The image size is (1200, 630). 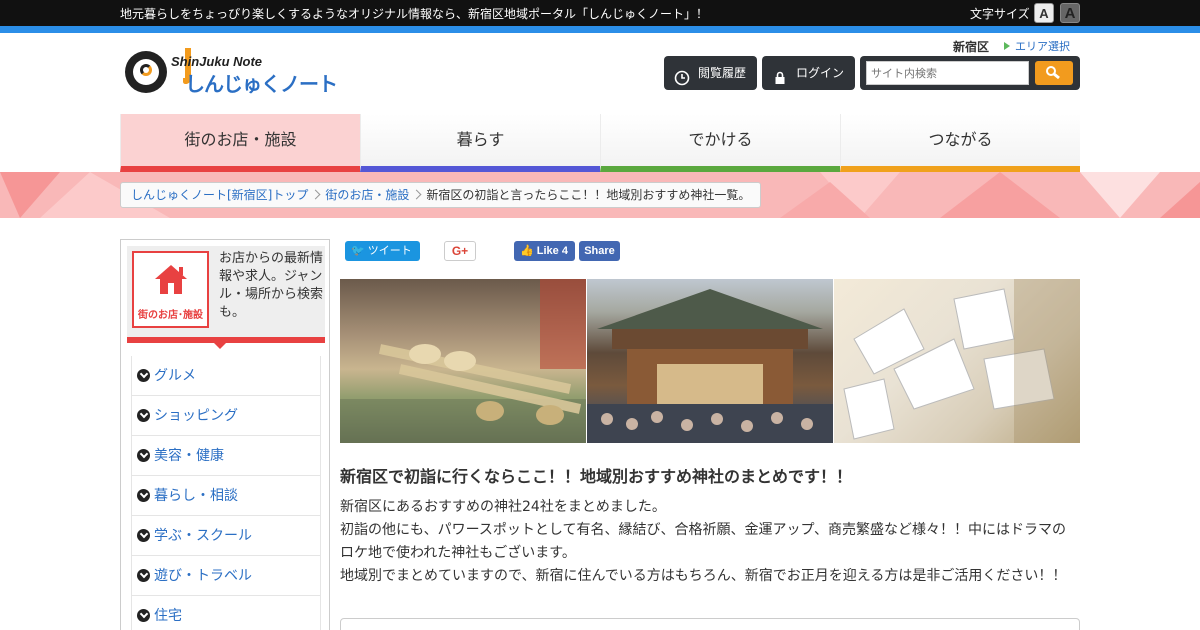 I want to click on history-button: 閲覧履歴, so click(x=710, y=73).